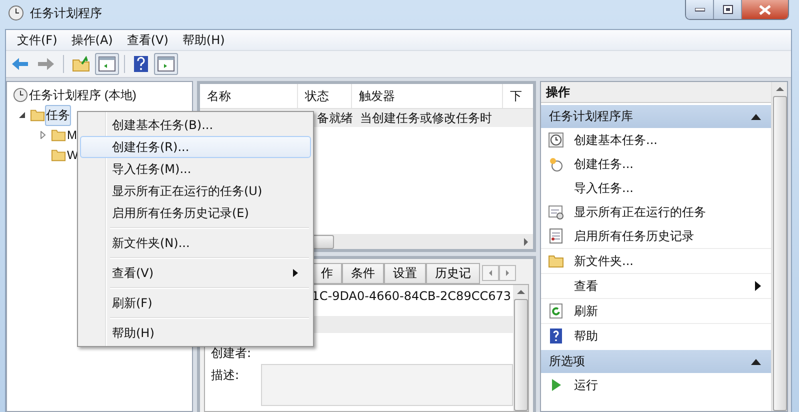 The width and height of the screenshot is (799, 412). Describe the element at coordinates (556, 311) in the screenshot. I see `refresh-icon` at that location.